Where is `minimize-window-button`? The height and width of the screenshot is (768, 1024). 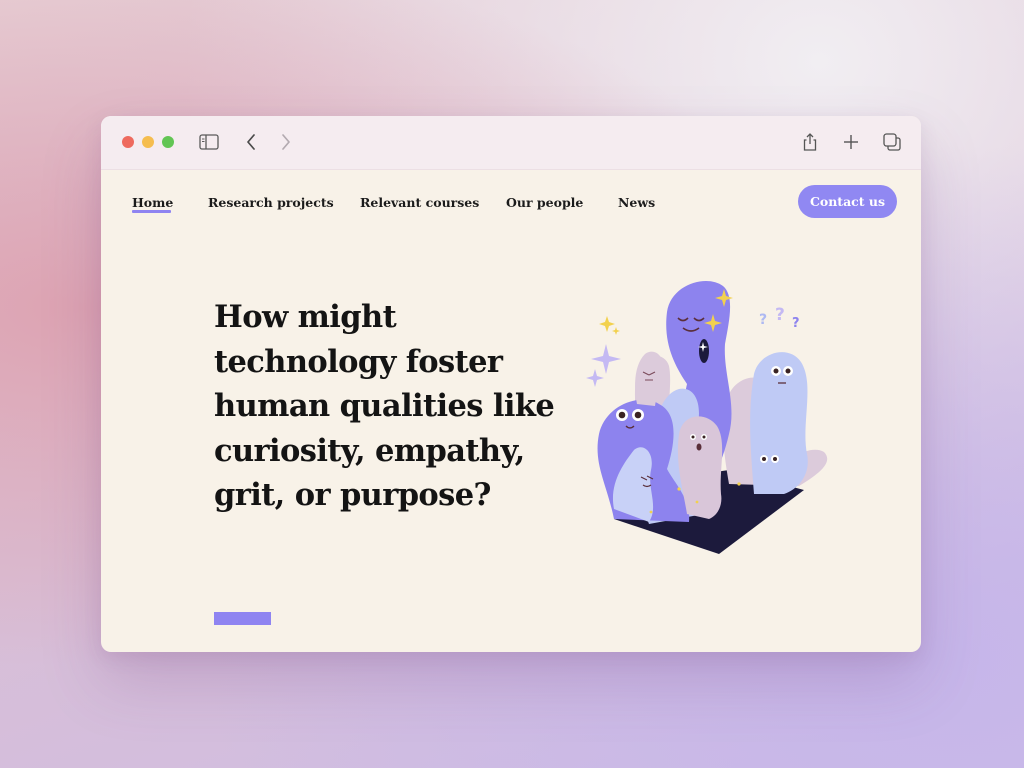
minimize-window-button is located at coordinates (148, 142).